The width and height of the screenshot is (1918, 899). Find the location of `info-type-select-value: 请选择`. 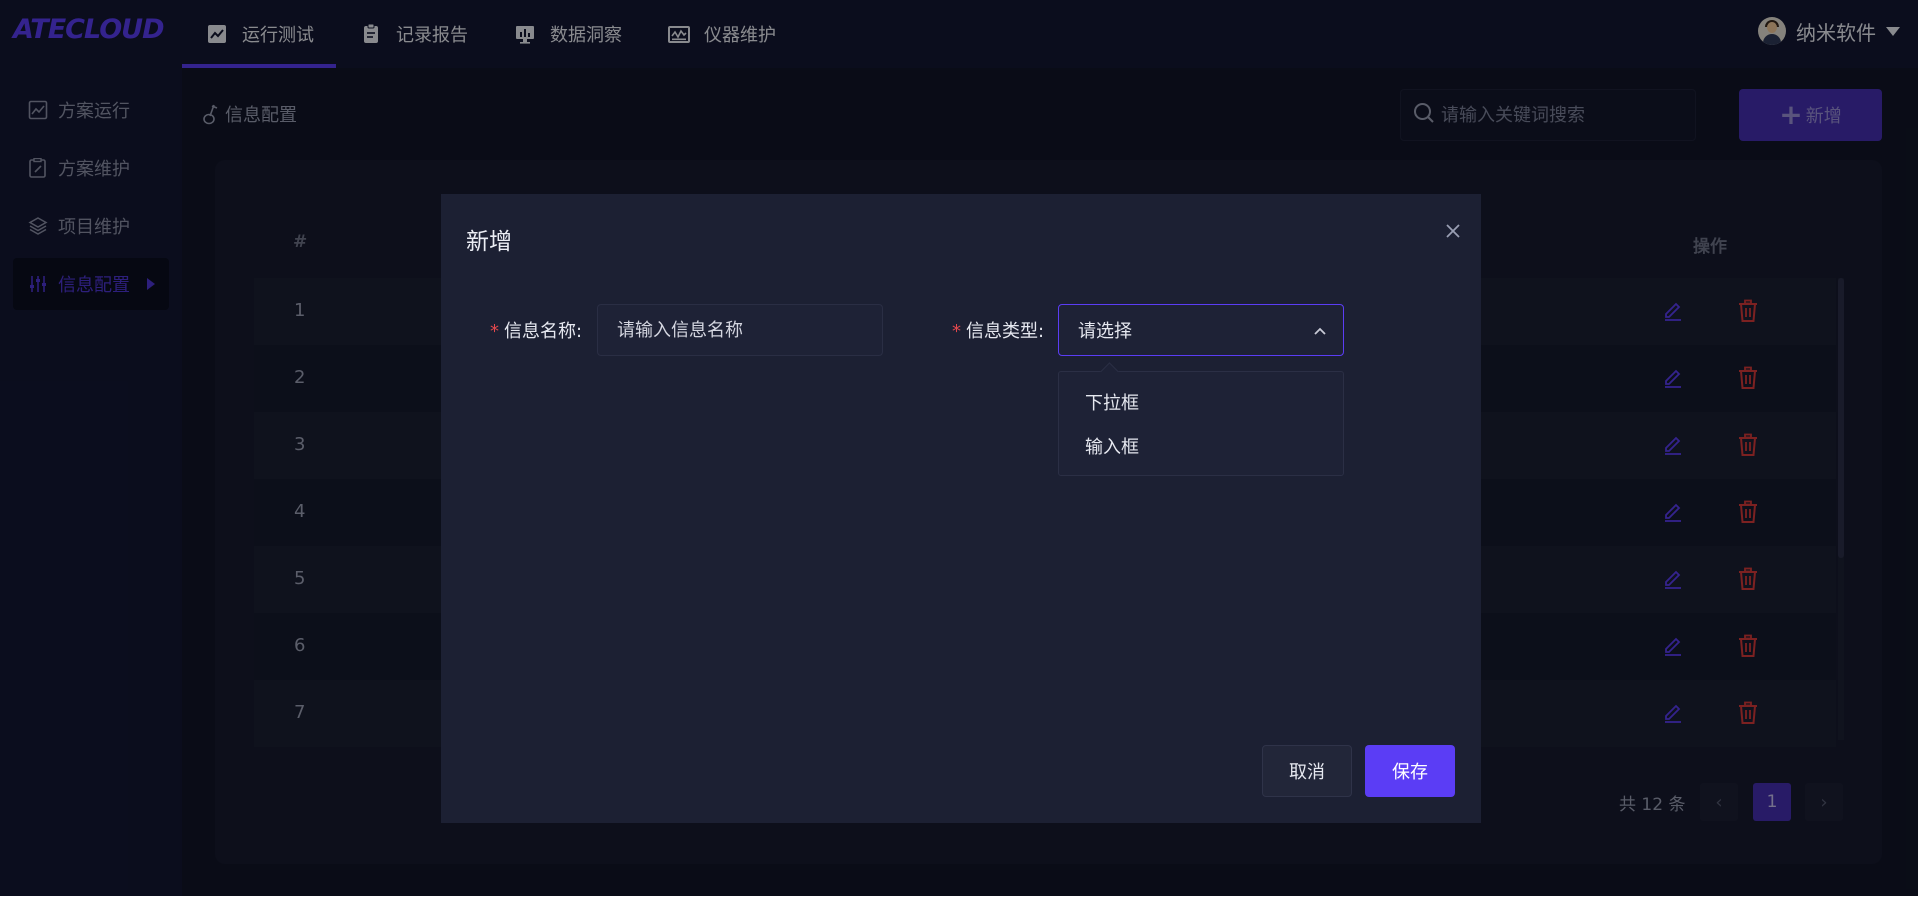

info-type-select-value: 请选择 is located at coordinates (1105, 331).